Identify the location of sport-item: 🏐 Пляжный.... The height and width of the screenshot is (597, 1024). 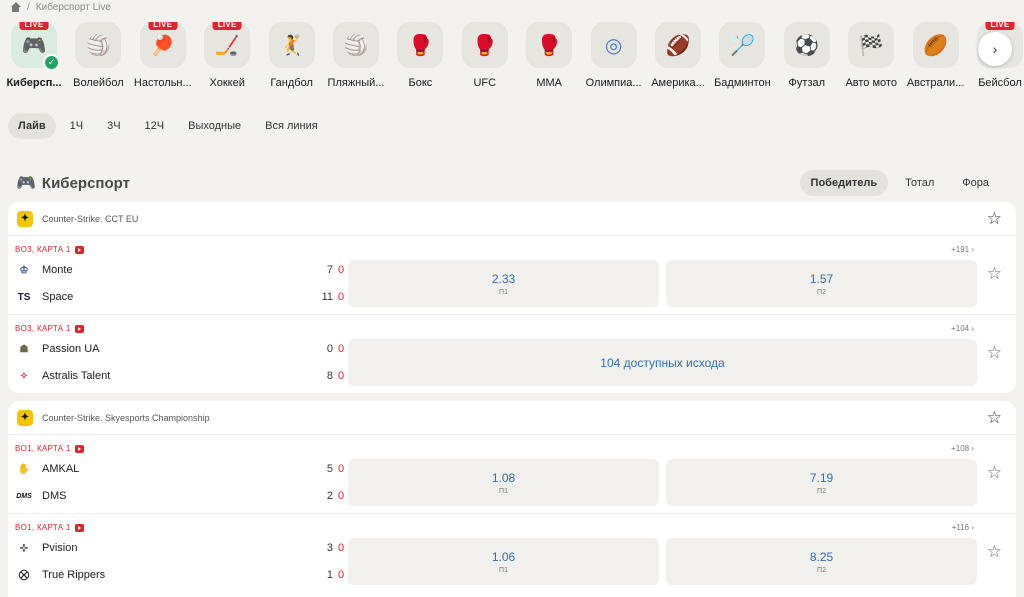
(356, 55).